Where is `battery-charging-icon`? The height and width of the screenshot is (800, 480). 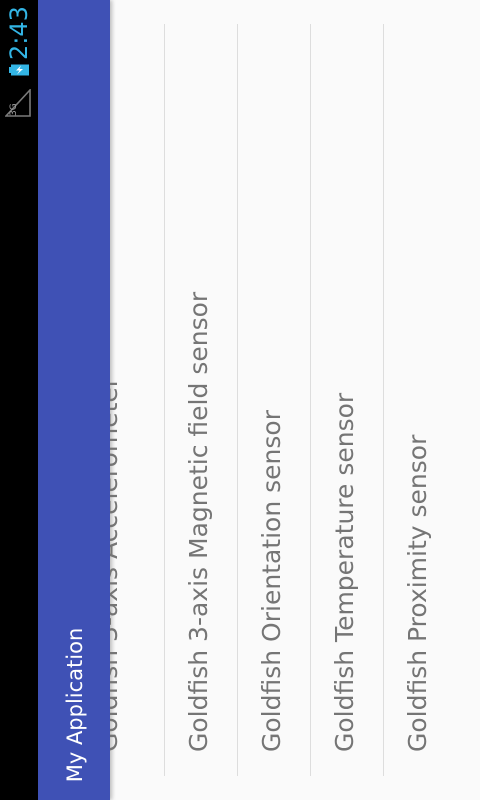 battery-charging-icon is located at coordinates (19, 70).